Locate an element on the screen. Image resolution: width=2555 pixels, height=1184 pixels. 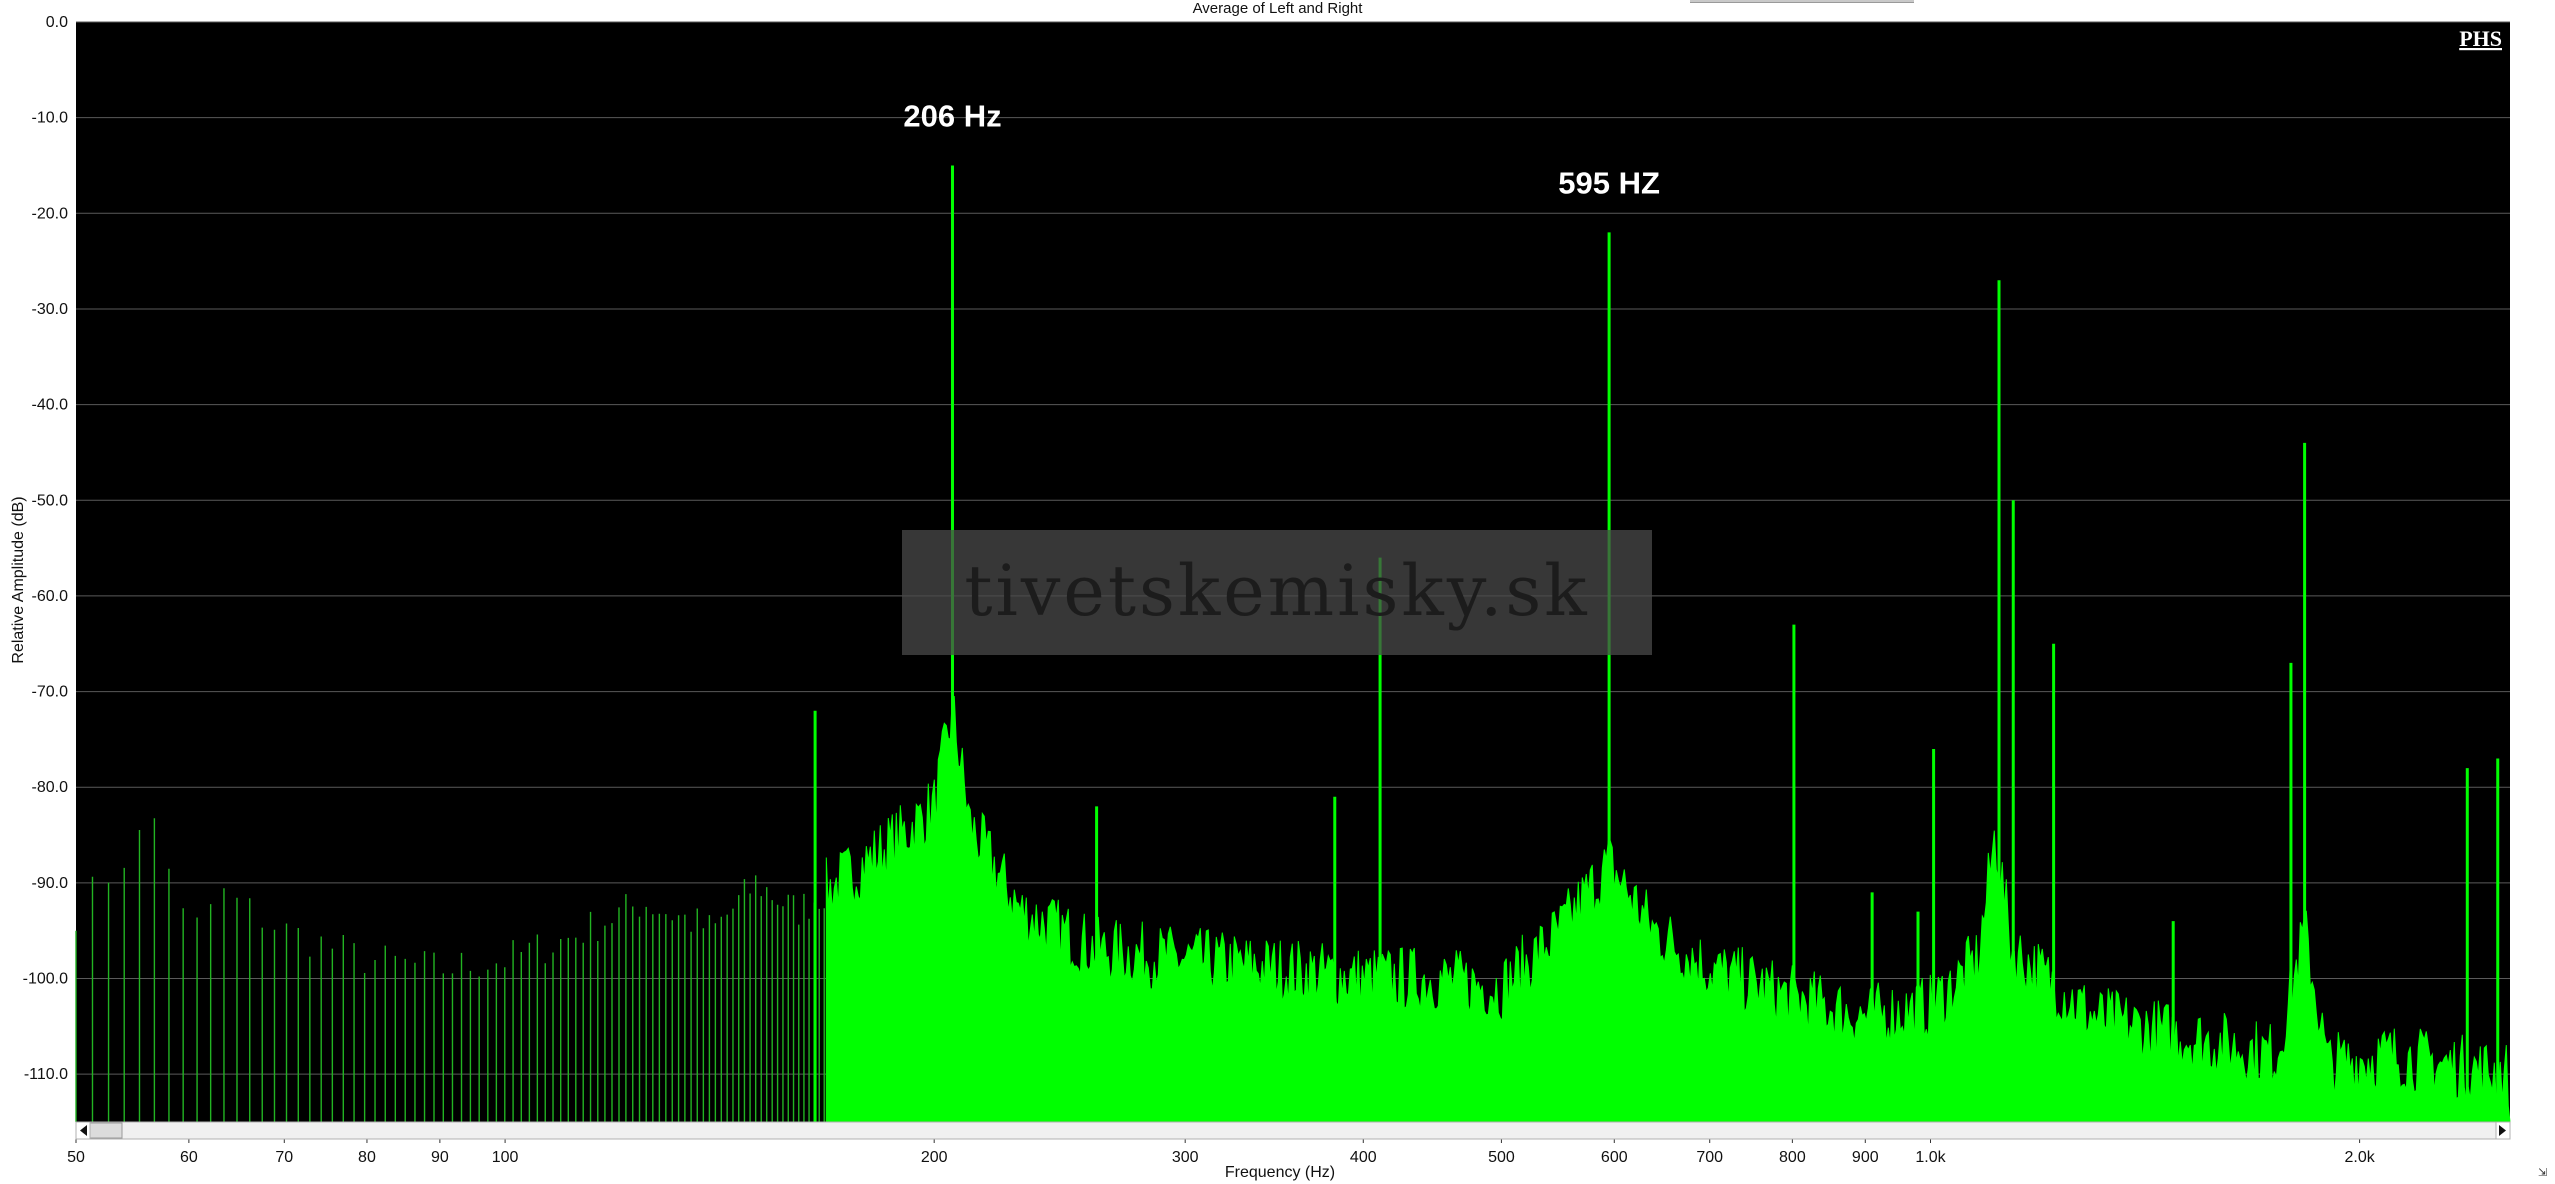
x-tick-label: 800 is located at coordinates (1792, 1157).